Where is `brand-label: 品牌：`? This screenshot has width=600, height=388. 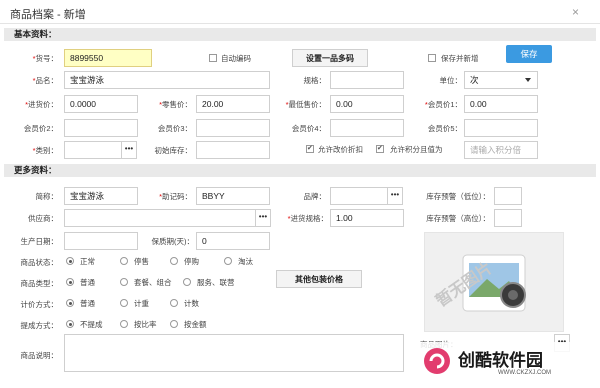 brand-label: 品牌： is located at coordinates (315, 196).